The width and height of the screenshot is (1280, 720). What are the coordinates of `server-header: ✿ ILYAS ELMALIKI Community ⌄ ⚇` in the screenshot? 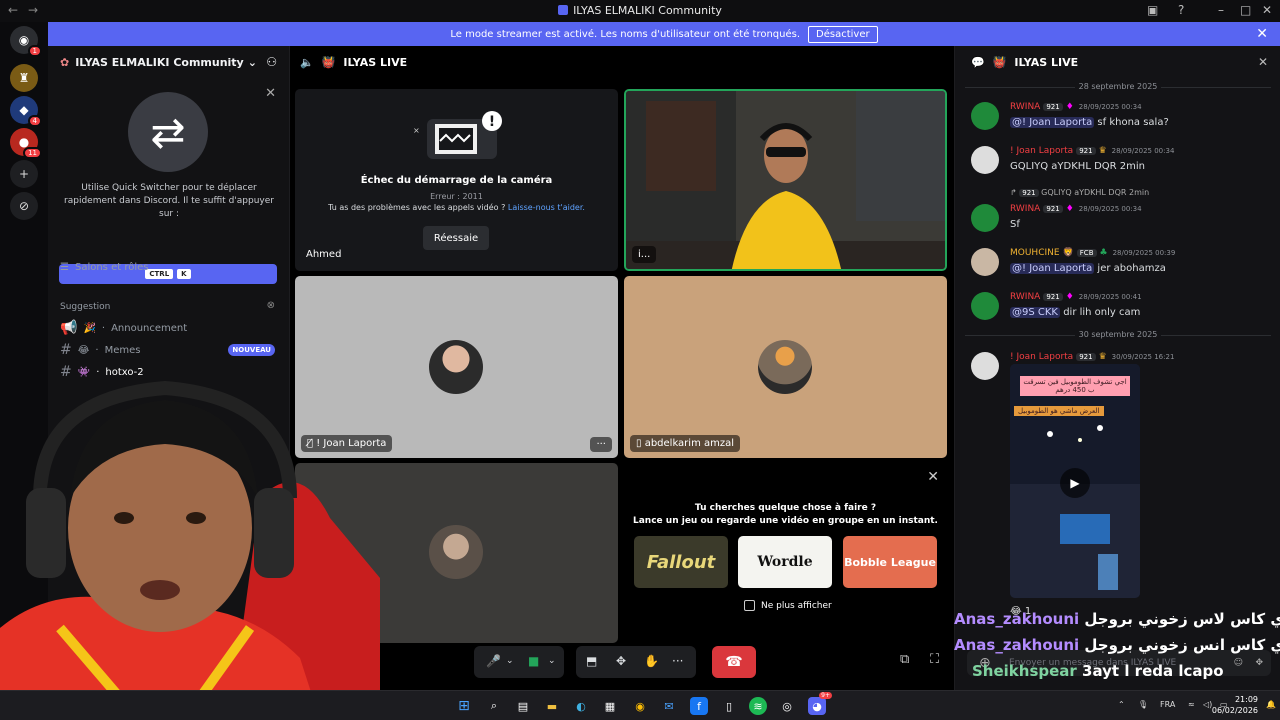 It's located at (168, 62).